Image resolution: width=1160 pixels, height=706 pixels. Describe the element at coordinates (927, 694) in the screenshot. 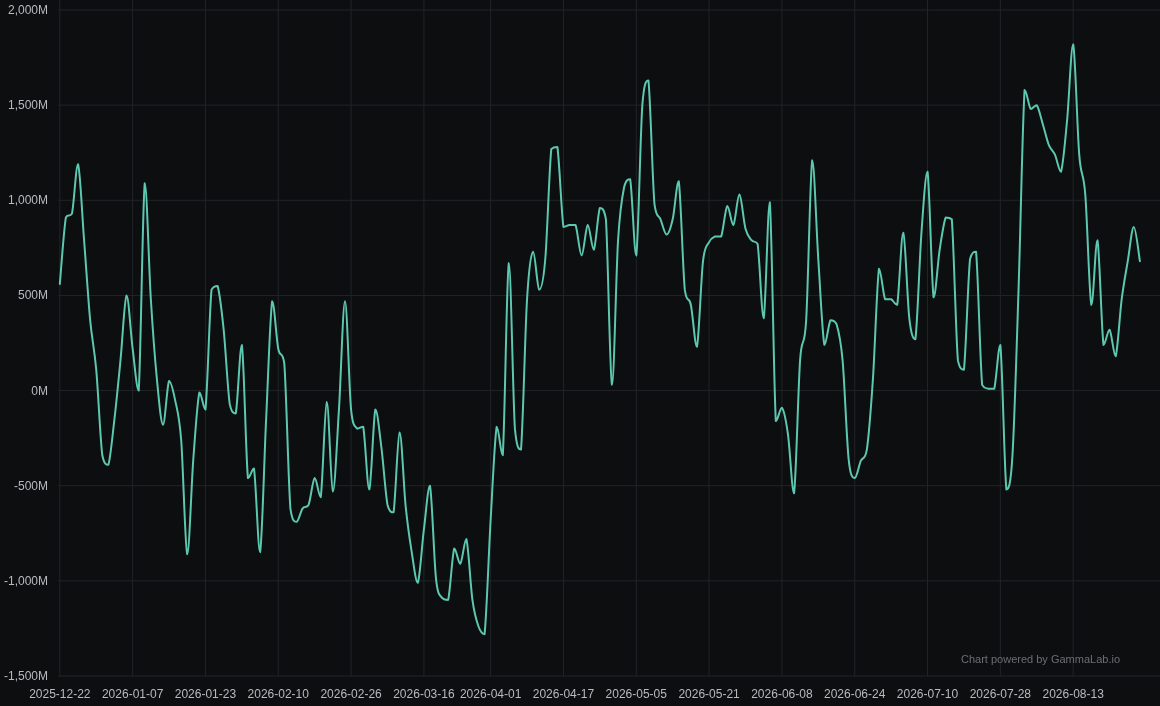

I see `axis-label: 2026-07-10` at that location.